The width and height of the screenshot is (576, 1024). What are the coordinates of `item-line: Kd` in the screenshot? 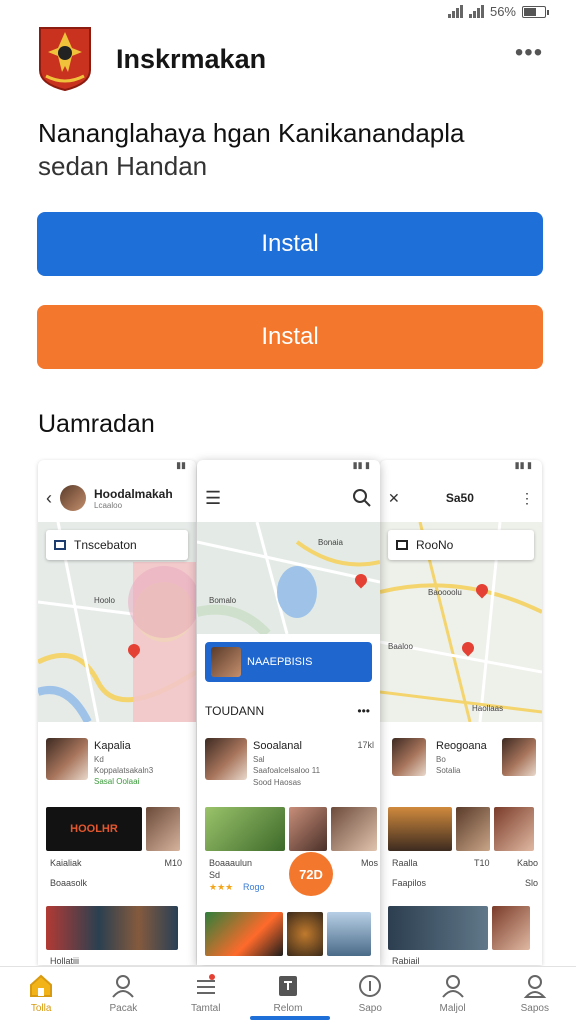 It's located at (99, 759).